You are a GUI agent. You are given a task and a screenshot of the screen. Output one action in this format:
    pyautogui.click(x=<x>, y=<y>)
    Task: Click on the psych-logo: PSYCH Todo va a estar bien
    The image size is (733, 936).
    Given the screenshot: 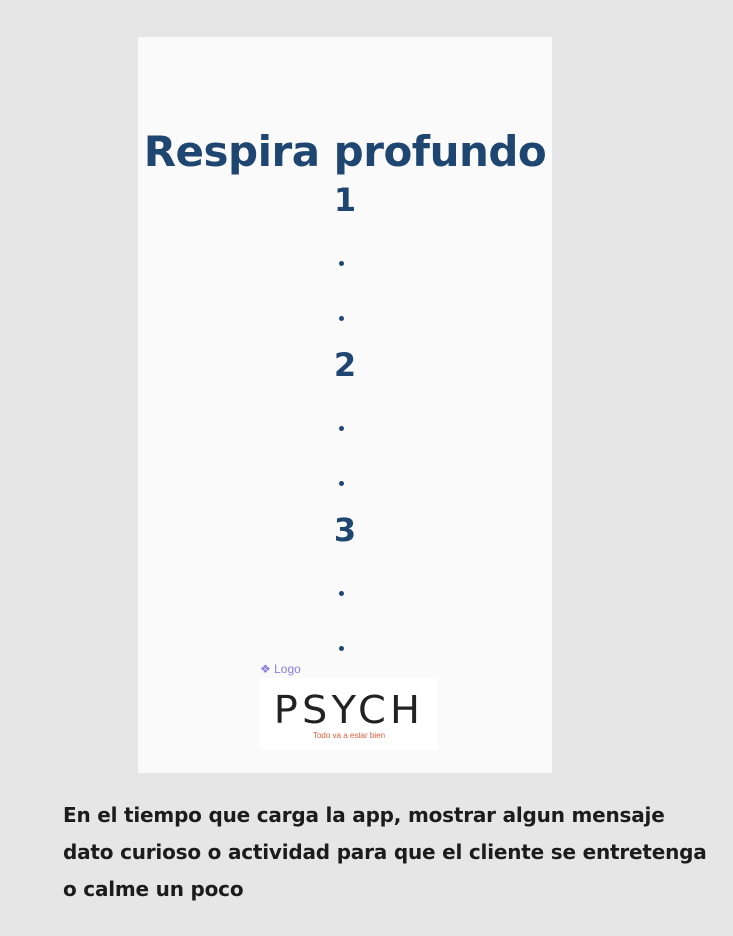 What is the action you would take?
    pyautogui.click(x=349, y=714)
    